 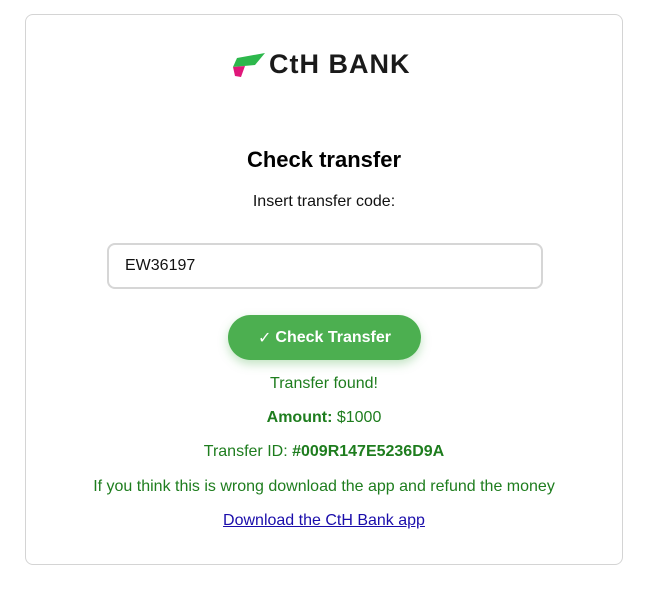 What do you see at coordinates (324, 383) in the screenshot?
I see `transfer-status: Transfer found!` at bounding box center [324, 383].